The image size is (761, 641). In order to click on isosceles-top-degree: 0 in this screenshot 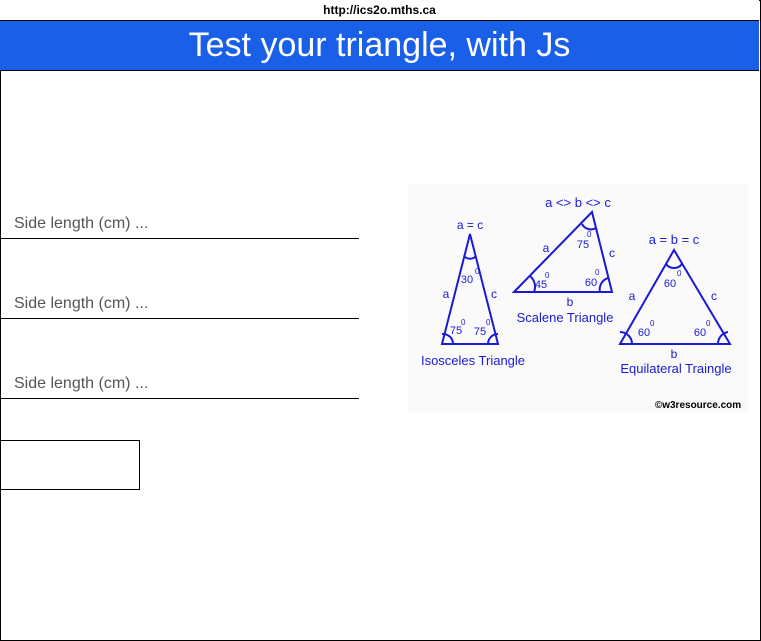, I will do `click(477, 271)`.